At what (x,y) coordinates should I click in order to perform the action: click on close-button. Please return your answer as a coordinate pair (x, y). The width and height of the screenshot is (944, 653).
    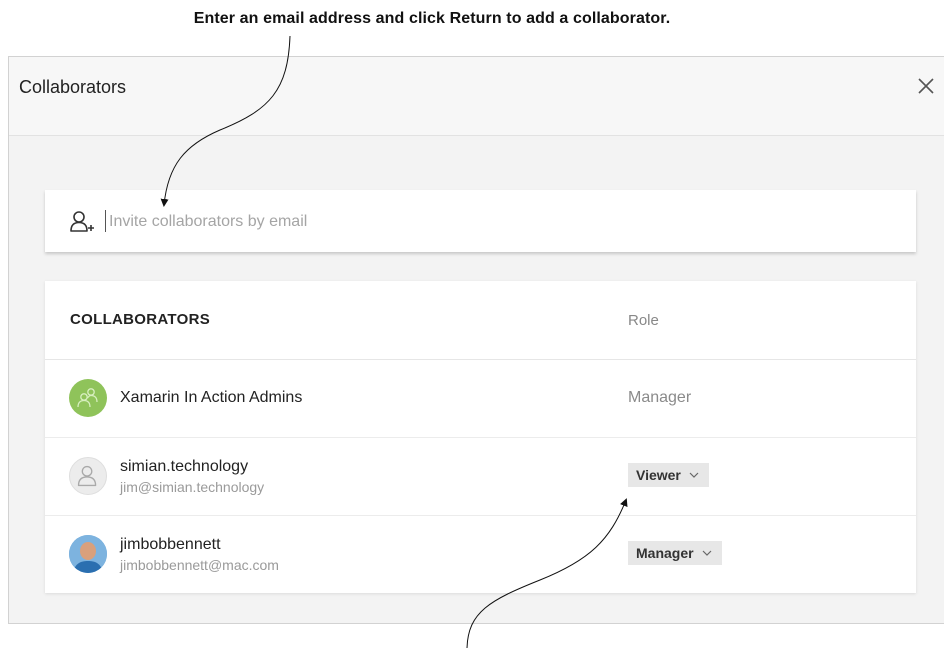
    Looking at the image, I should click on (926, 86).